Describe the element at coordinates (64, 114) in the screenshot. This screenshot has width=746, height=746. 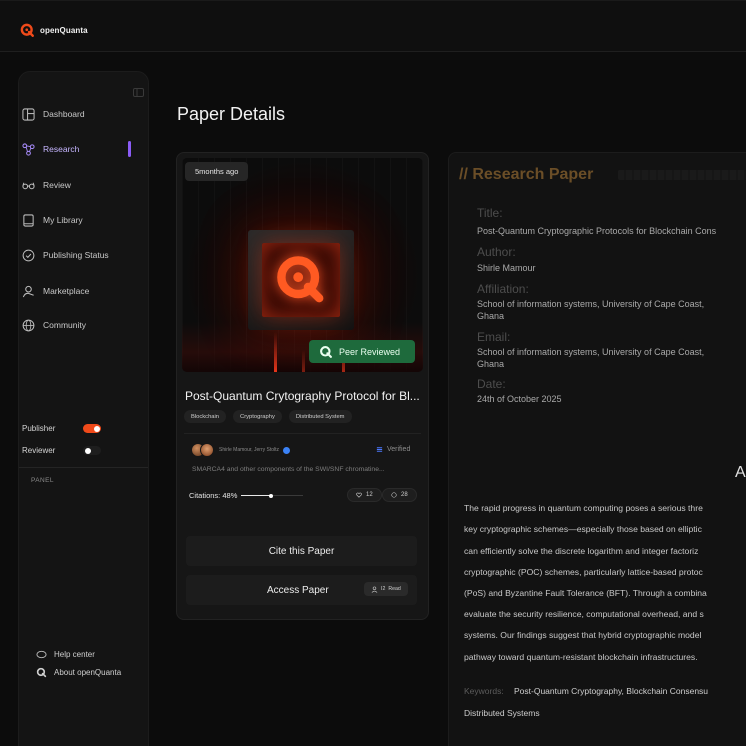
I see `sidebar-item-label: Dashboard` at that location.